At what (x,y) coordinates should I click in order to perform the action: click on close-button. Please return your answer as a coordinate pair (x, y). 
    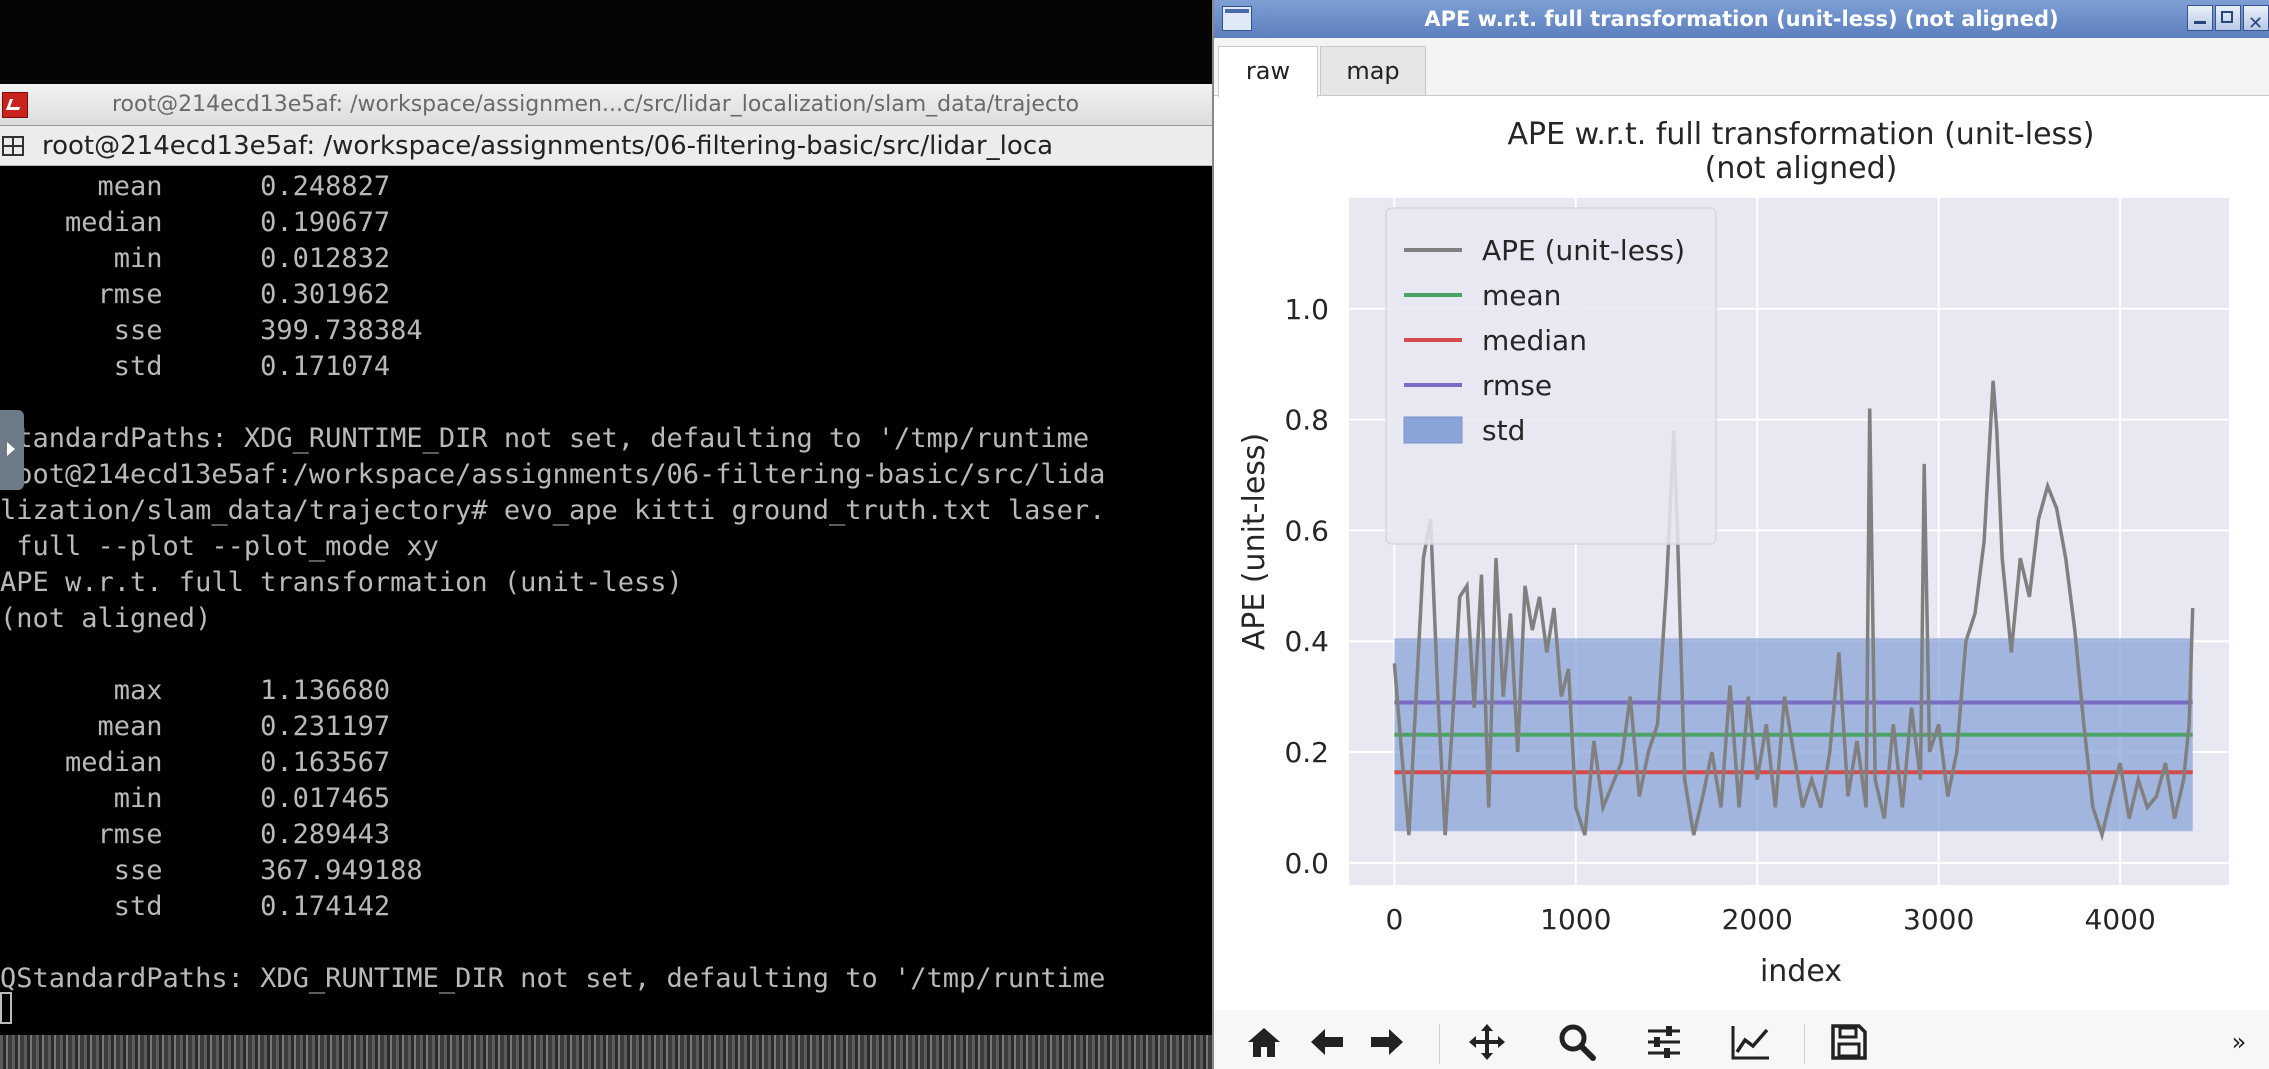
    Looking at the image, I should click on (2256, 24).